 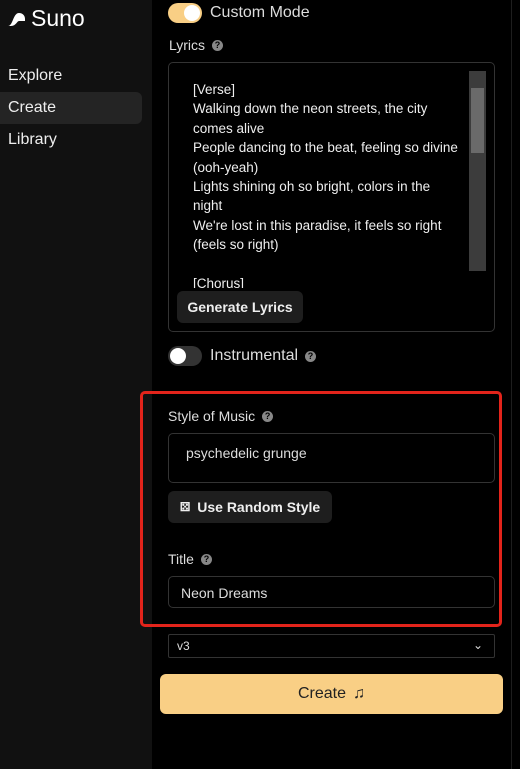 I want to click on create-label: Create, so click(x=322, y=693).